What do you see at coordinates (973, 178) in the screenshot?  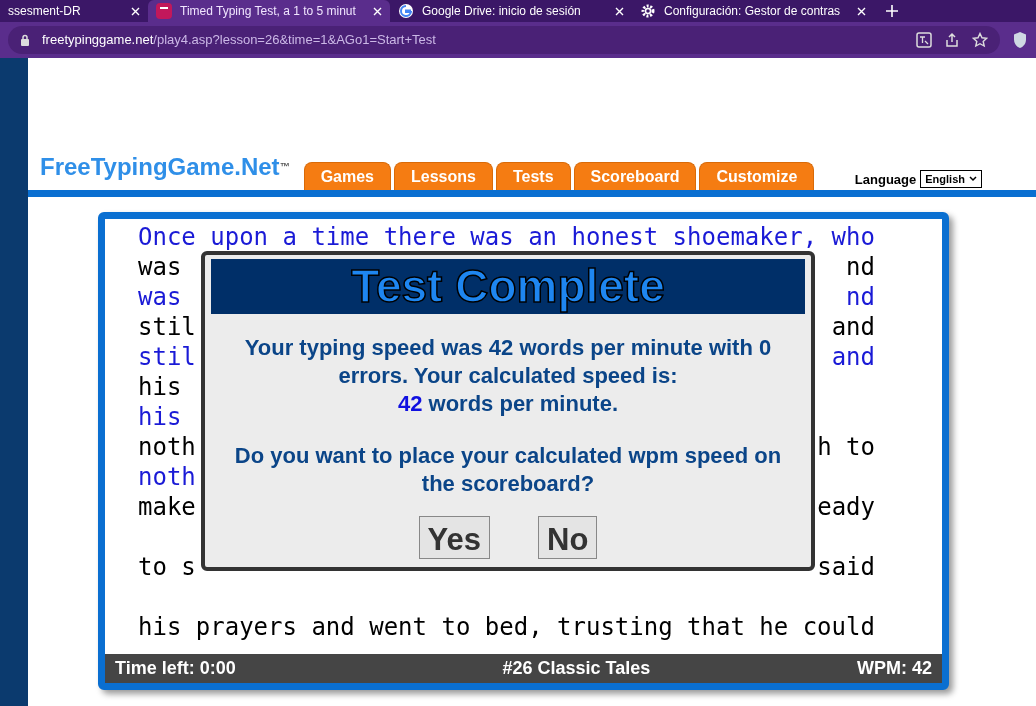 I see `caret-icon` at bounding box center [973, 178].